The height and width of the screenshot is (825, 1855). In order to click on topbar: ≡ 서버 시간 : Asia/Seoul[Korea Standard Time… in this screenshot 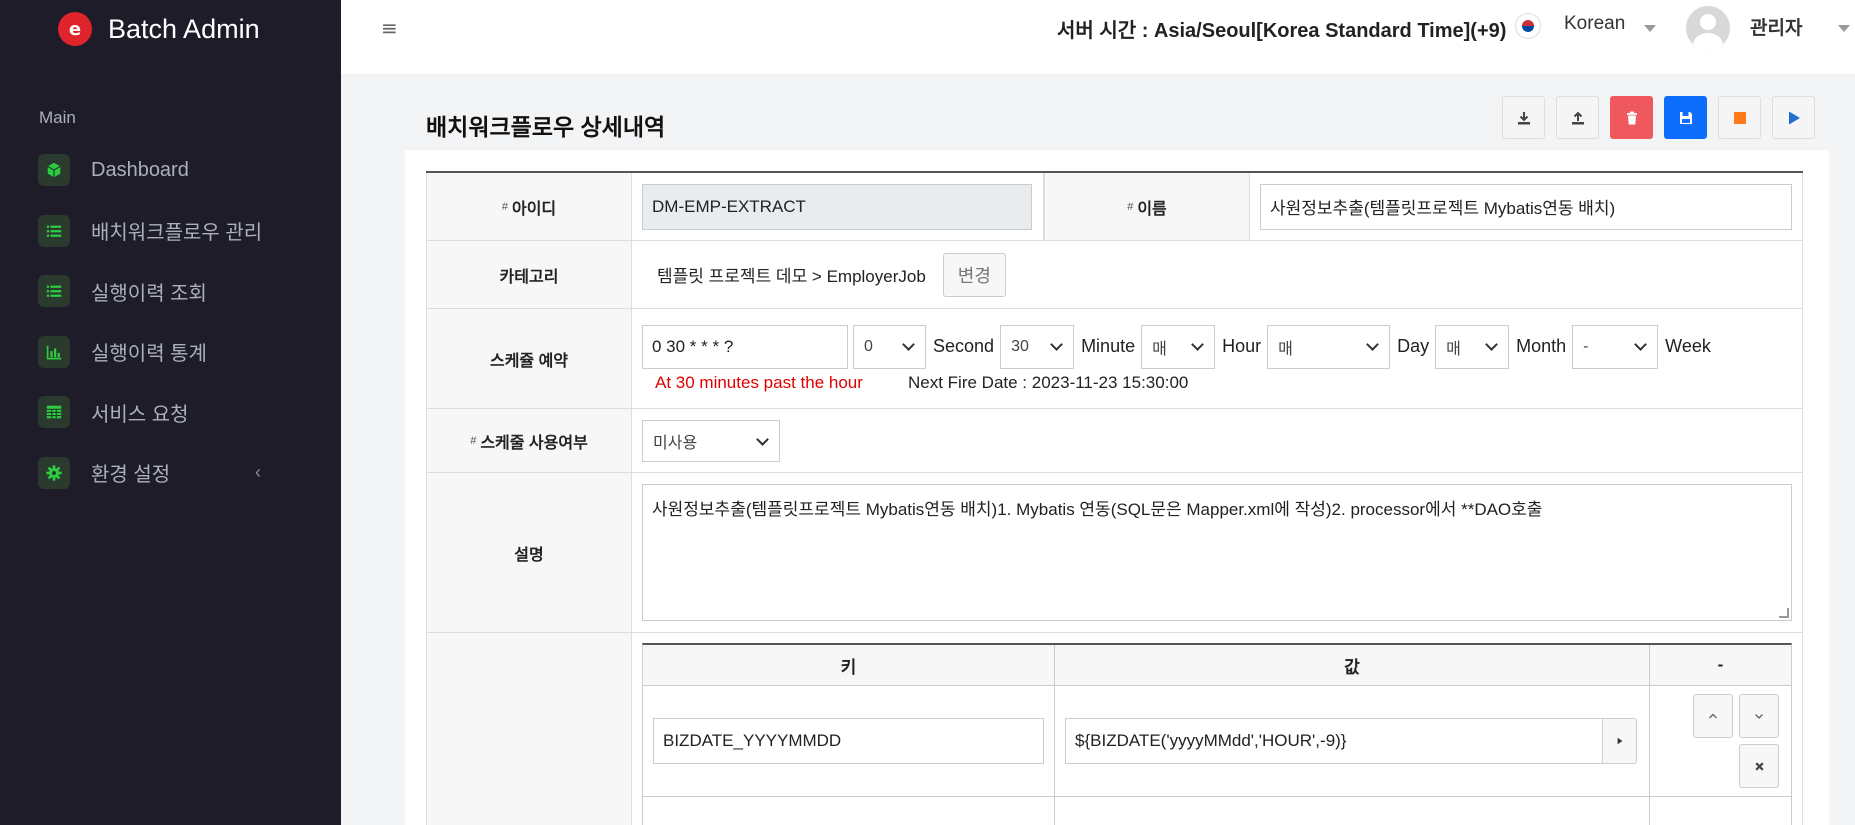, I will do `click(1098, 37)`.